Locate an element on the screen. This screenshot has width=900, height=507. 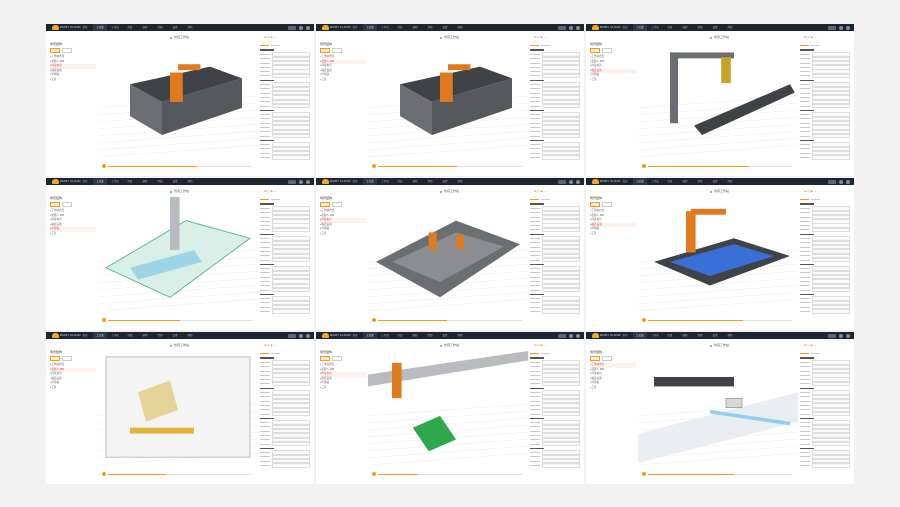
nav-item: 工艺库 is located at coordinates (100, 181).